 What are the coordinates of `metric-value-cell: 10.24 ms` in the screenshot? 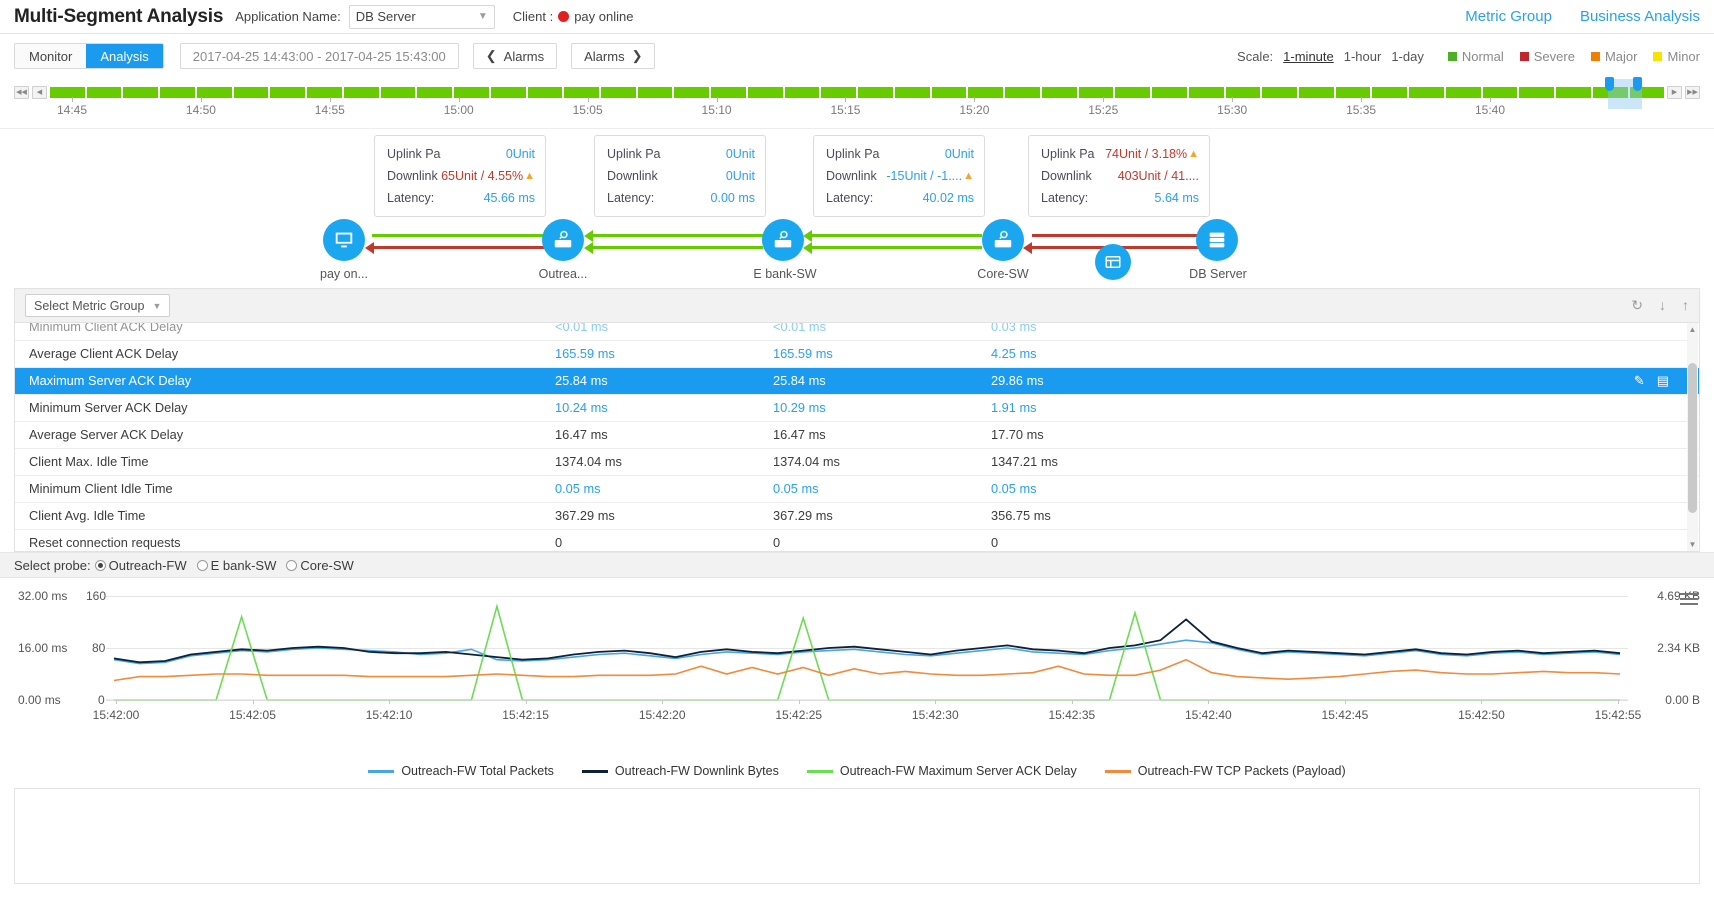 It's located at (664, 408).